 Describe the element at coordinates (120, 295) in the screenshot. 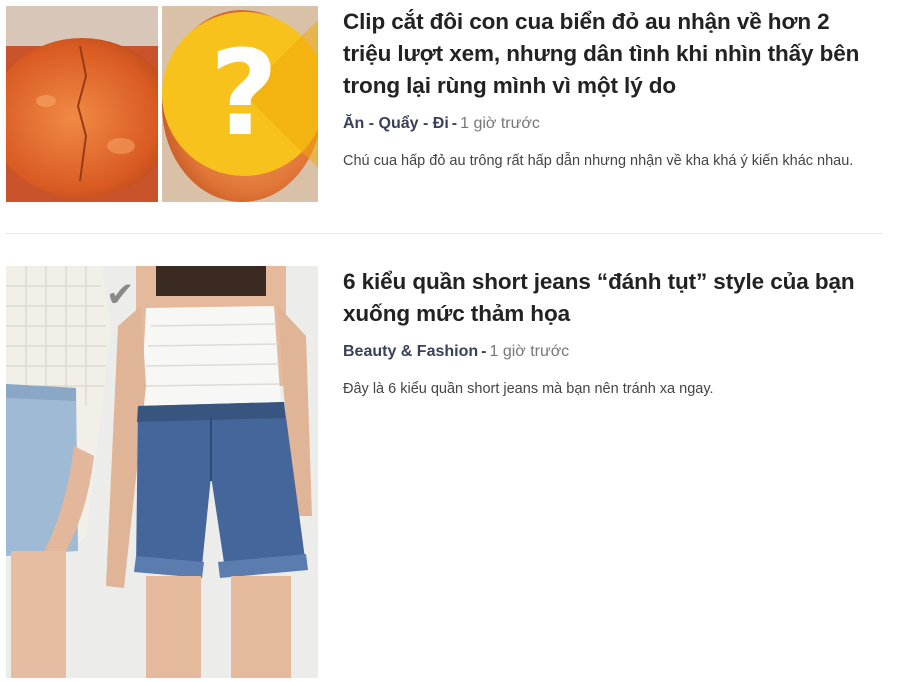

I see `checkmark-icon: ✔` at that location.